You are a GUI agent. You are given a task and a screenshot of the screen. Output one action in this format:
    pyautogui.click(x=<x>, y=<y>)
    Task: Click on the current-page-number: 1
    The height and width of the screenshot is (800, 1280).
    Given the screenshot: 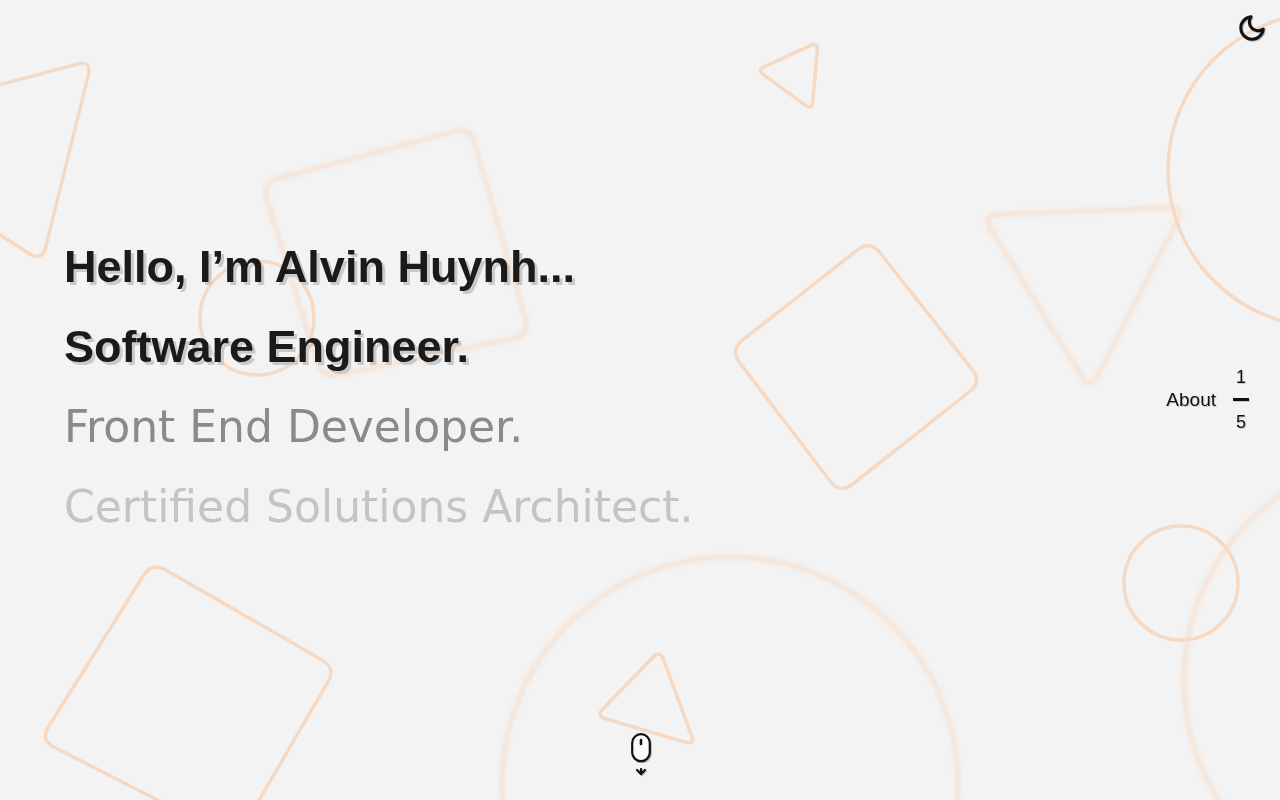 What is the action you would take?
    pyautogui.click(x=1241, y=377)
    